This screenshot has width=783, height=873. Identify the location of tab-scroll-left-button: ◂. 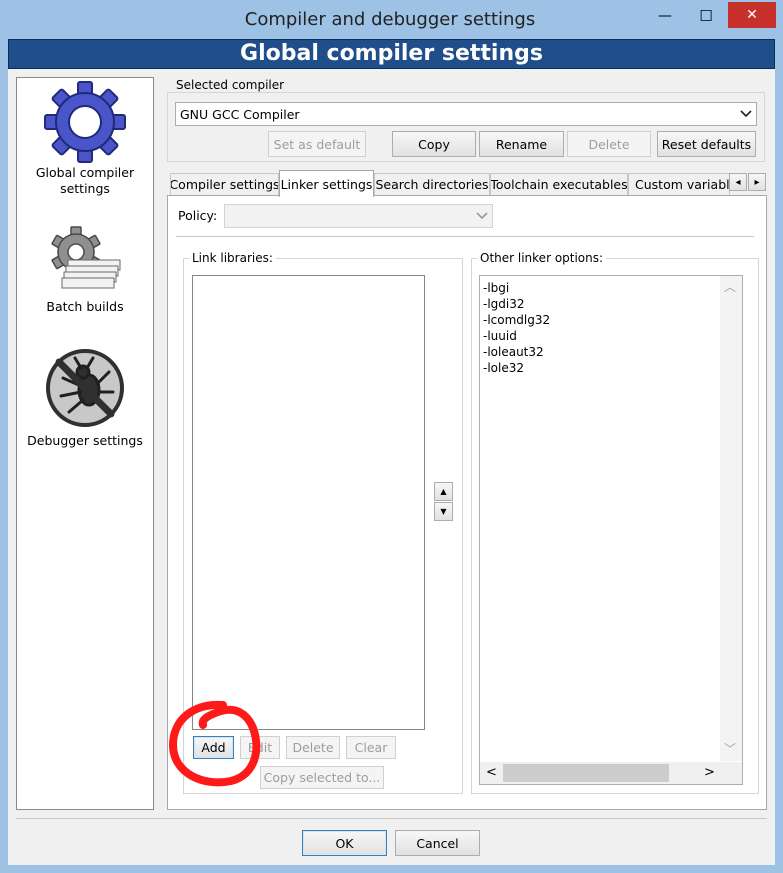
(738, 182).